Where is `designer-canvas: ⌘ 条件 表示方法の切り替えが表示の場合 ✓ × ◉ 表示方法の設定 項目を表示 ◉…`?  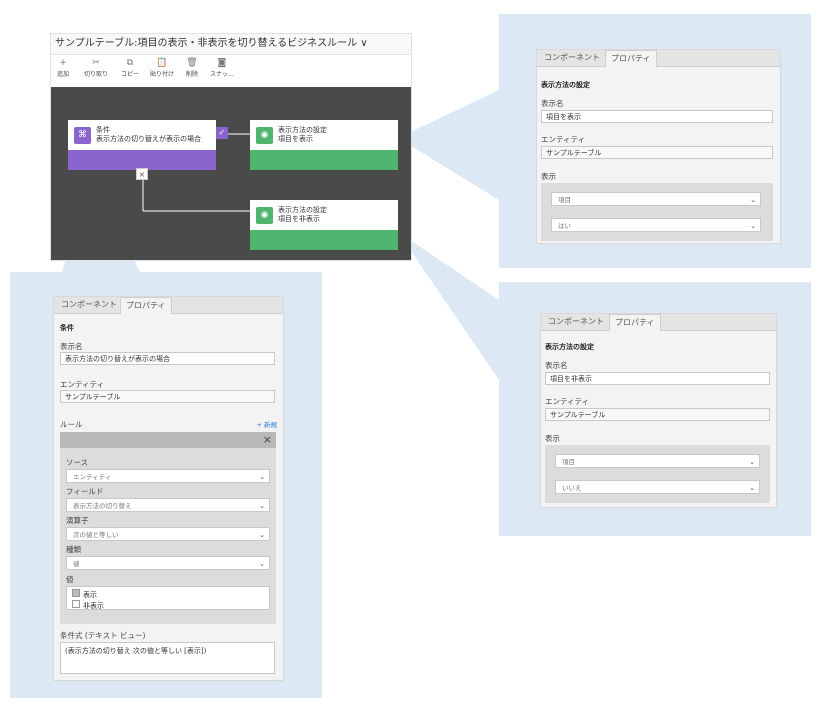
designer-canvas: ⌘ 条件 表示方法の切り替えが表示の場合 ✓ × ◉ 表示方法の設定 項目を表示 ◉… is located at coordinates (231, 173).